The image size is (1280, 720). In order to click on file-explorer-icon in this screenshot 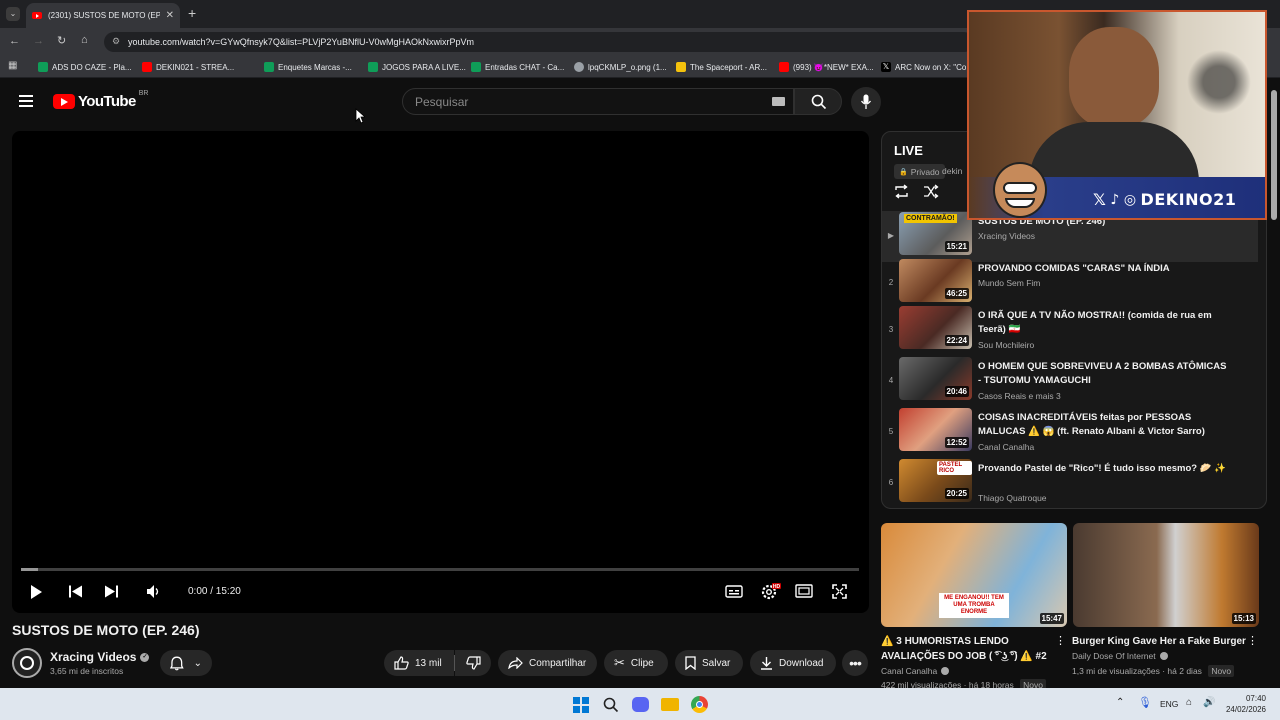, I will do `click(670, 704)`.